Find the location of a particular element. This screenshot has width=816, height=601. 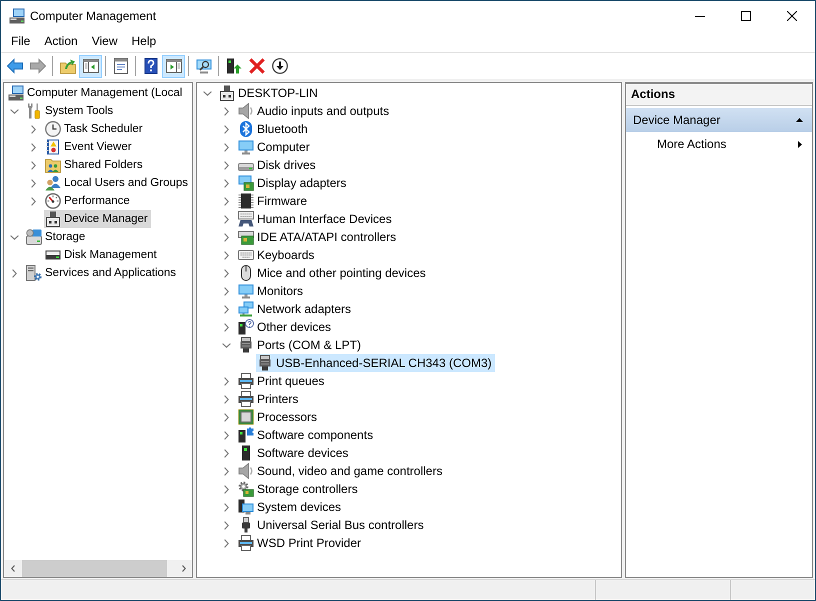

menu-item: View is located at coordinates (104, 41).